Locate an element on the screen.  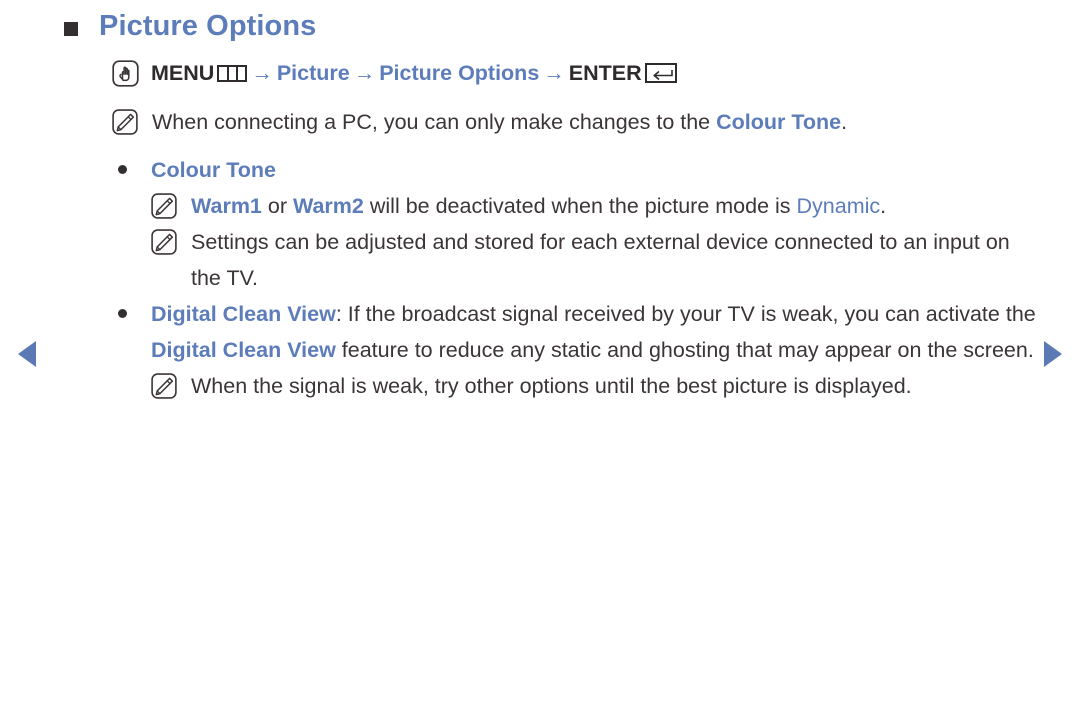
page-title-row: Picture Options is located at coordinates (190, 26).